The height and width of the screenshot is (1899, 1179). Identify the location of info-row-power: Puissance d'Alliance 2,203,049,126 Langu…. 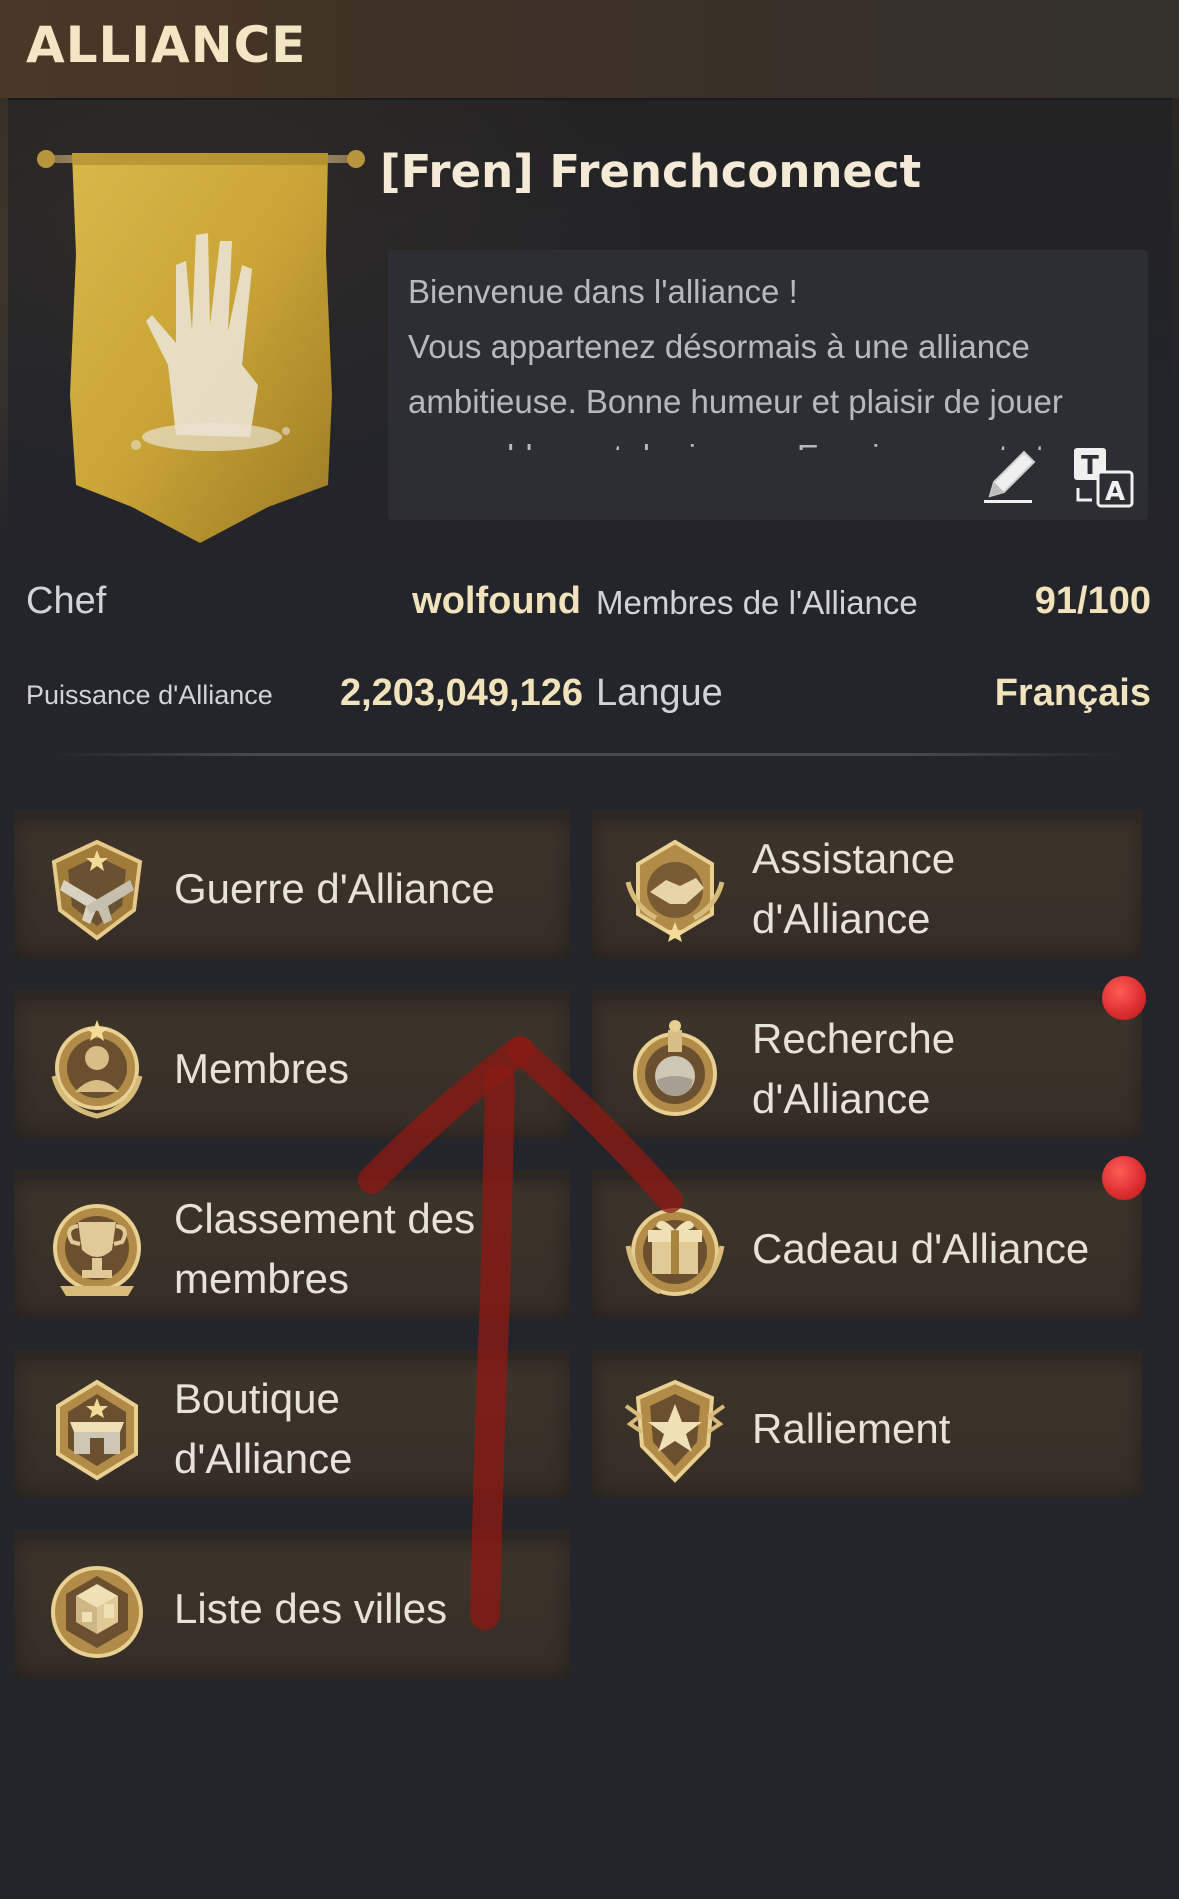
(589, 702).